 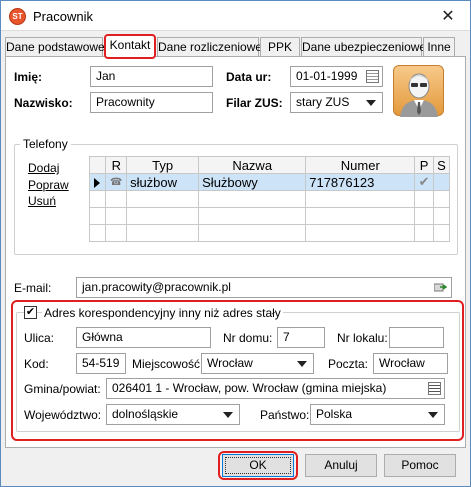 What do you see at coordinates (145, 414) in the screenshot?
I see `voivodeship-value: dolnośląskie` at bounding box center [145, 414].